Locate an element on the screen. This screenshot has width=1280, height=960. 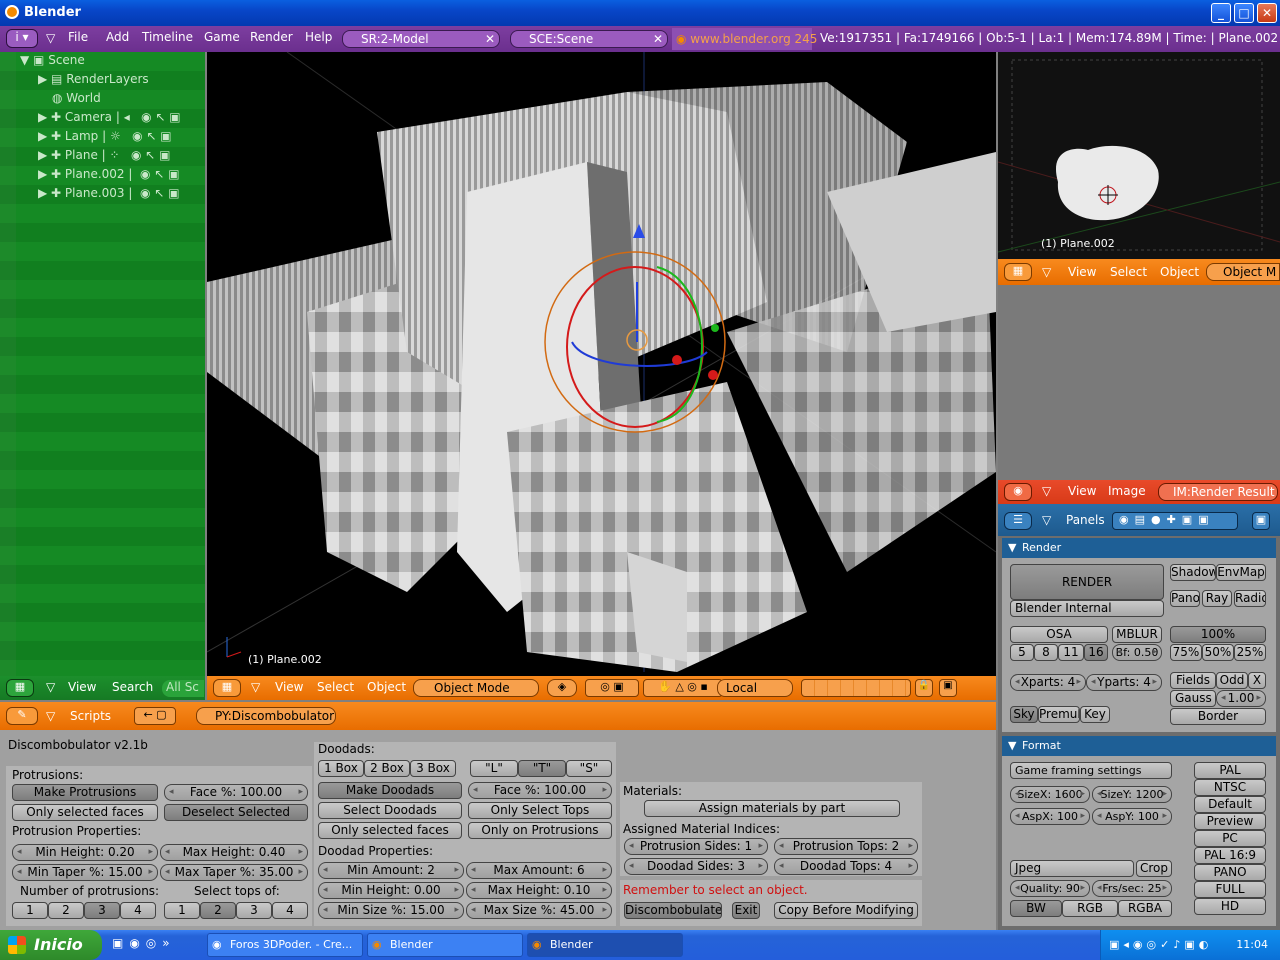
doodad-tops-field: Doodad Tops: 4 is located at coordinates (846, 866).